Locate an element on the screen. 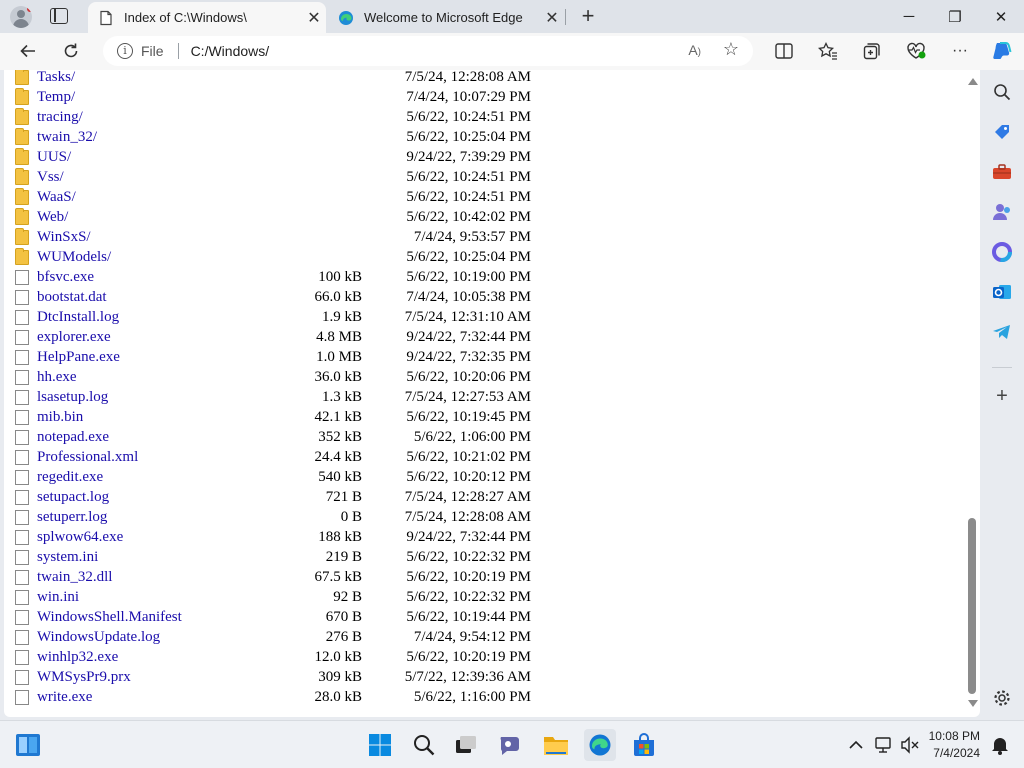 Image resolution: width=1024 pixels, height=768 pixels. scheme-label: File is located at coordinates (152, 51).